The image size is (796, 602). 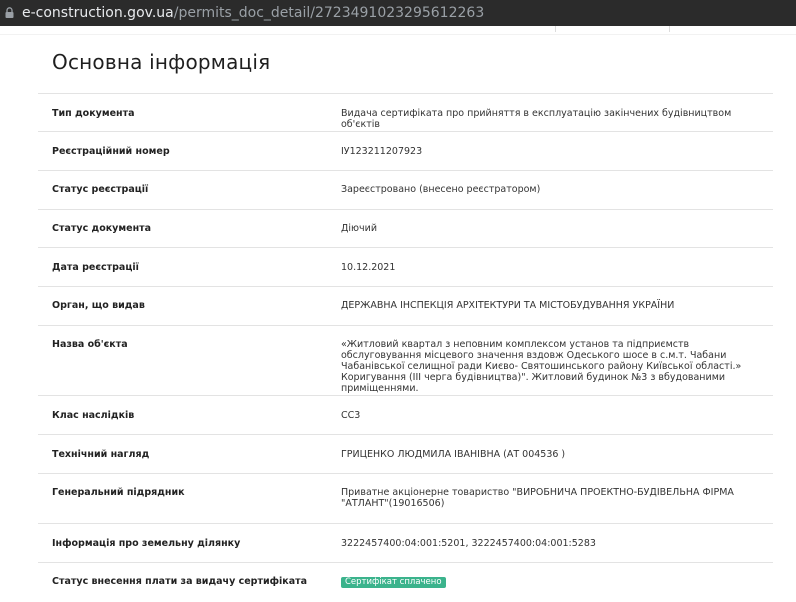 What do you see at coordinates (441, 189) in the screenshot?
I see `row-value: Зареєстровано (внесено реєстратором)` at bounding box center [441, 189].